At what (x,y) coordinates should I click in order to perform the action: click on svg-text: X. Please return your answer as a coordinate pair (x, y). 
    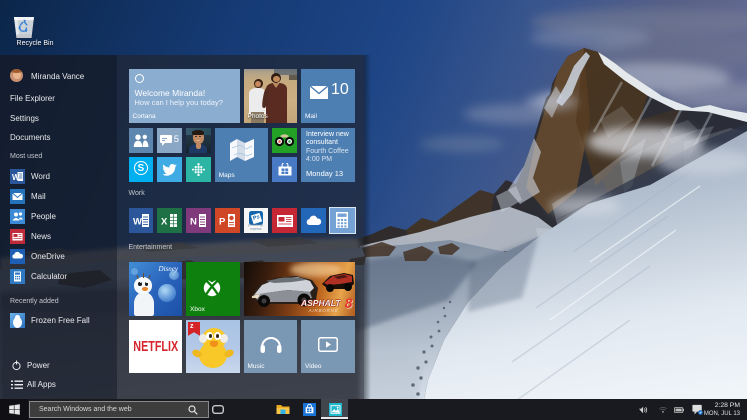
    Looking at the image, I should click on (164, 222).